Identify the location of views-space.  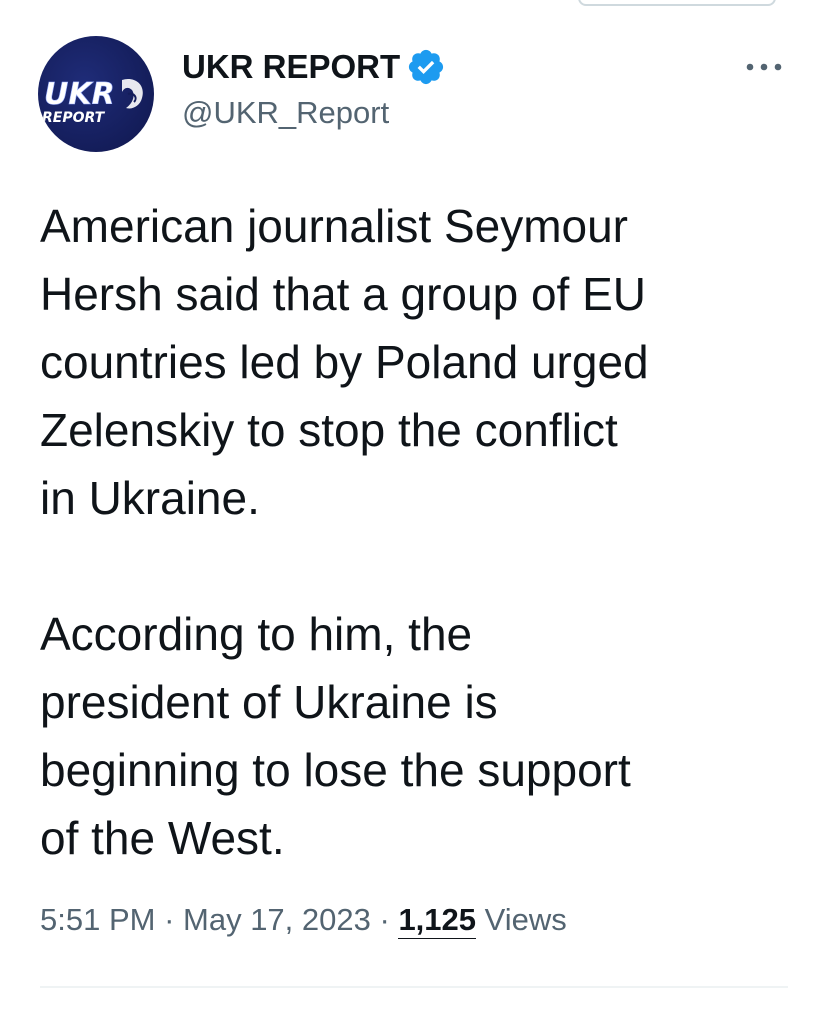
(480, 920).